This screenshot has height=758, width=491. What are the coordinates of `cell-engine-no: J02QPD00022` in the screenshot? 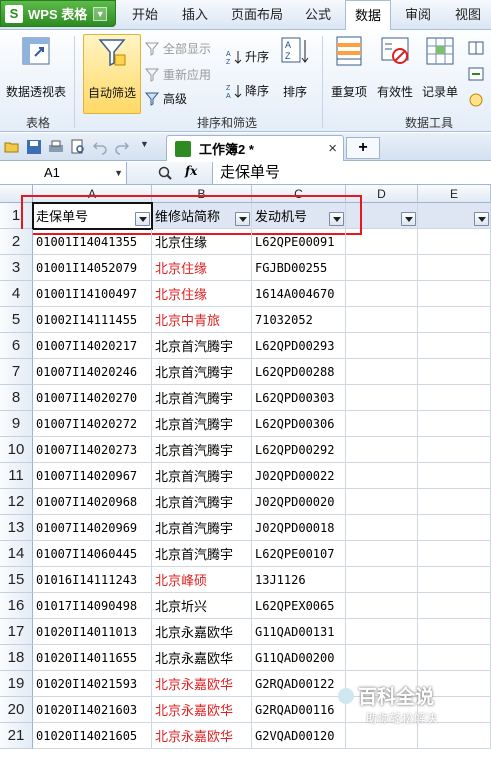 It's located at (299, 476).